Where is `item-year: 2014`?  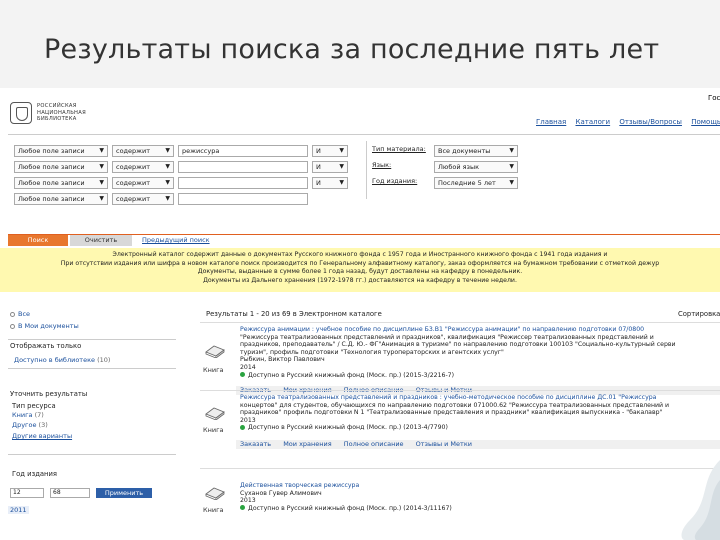
item-year: 2014 is located at coordinates (248, 367).